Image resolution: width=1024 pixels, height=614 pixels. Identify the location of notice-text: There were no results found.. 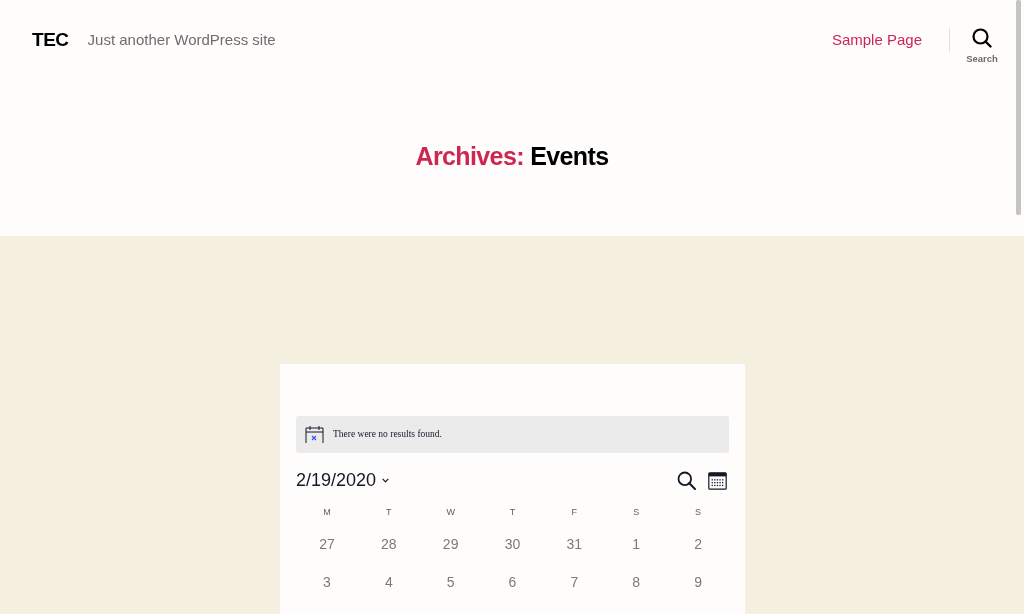
(387, 435).